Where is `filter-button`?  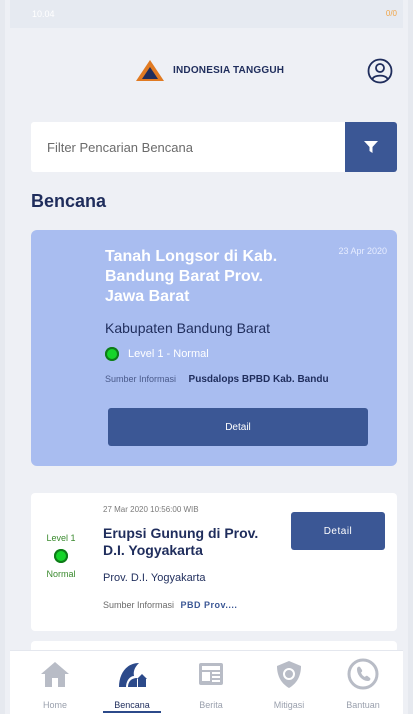
filter-button is located at coordinates (371, 147).